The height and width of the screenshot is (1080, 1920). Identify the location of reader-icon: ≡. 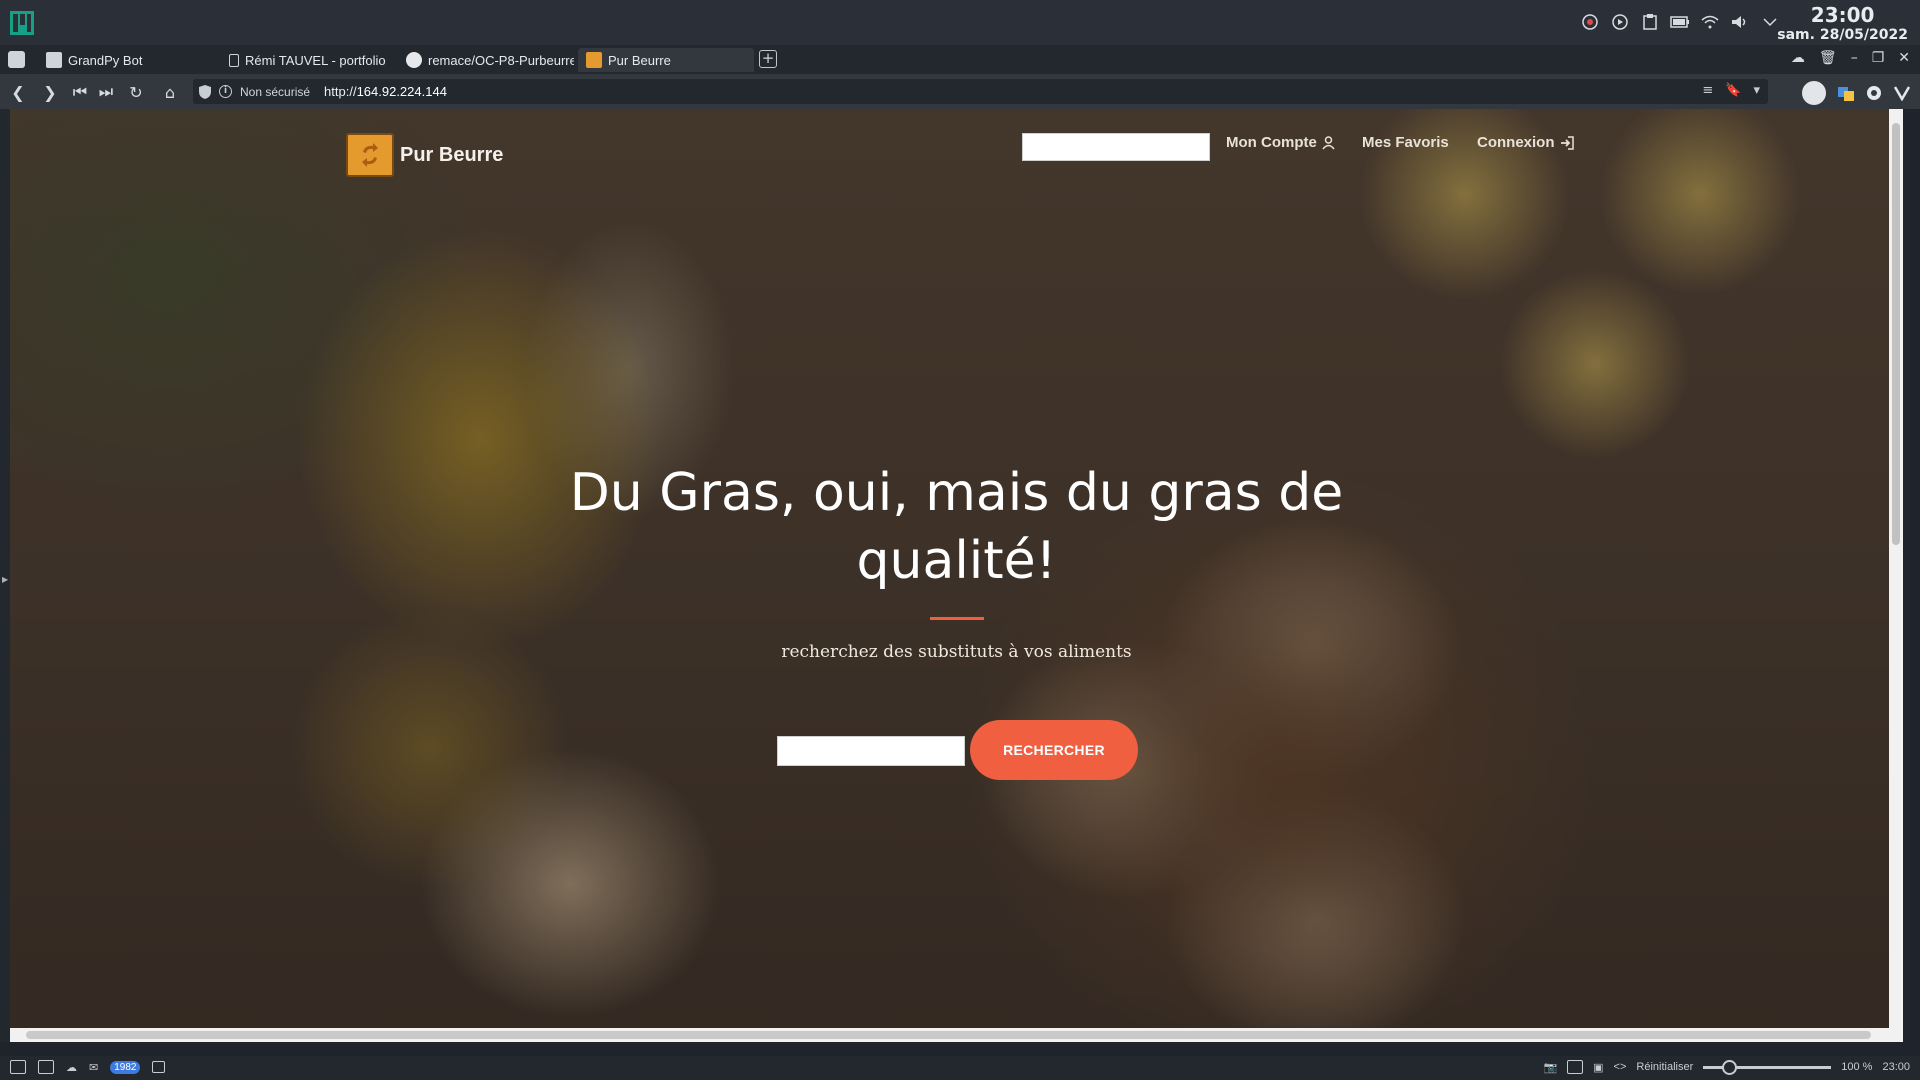
(1707, 90).